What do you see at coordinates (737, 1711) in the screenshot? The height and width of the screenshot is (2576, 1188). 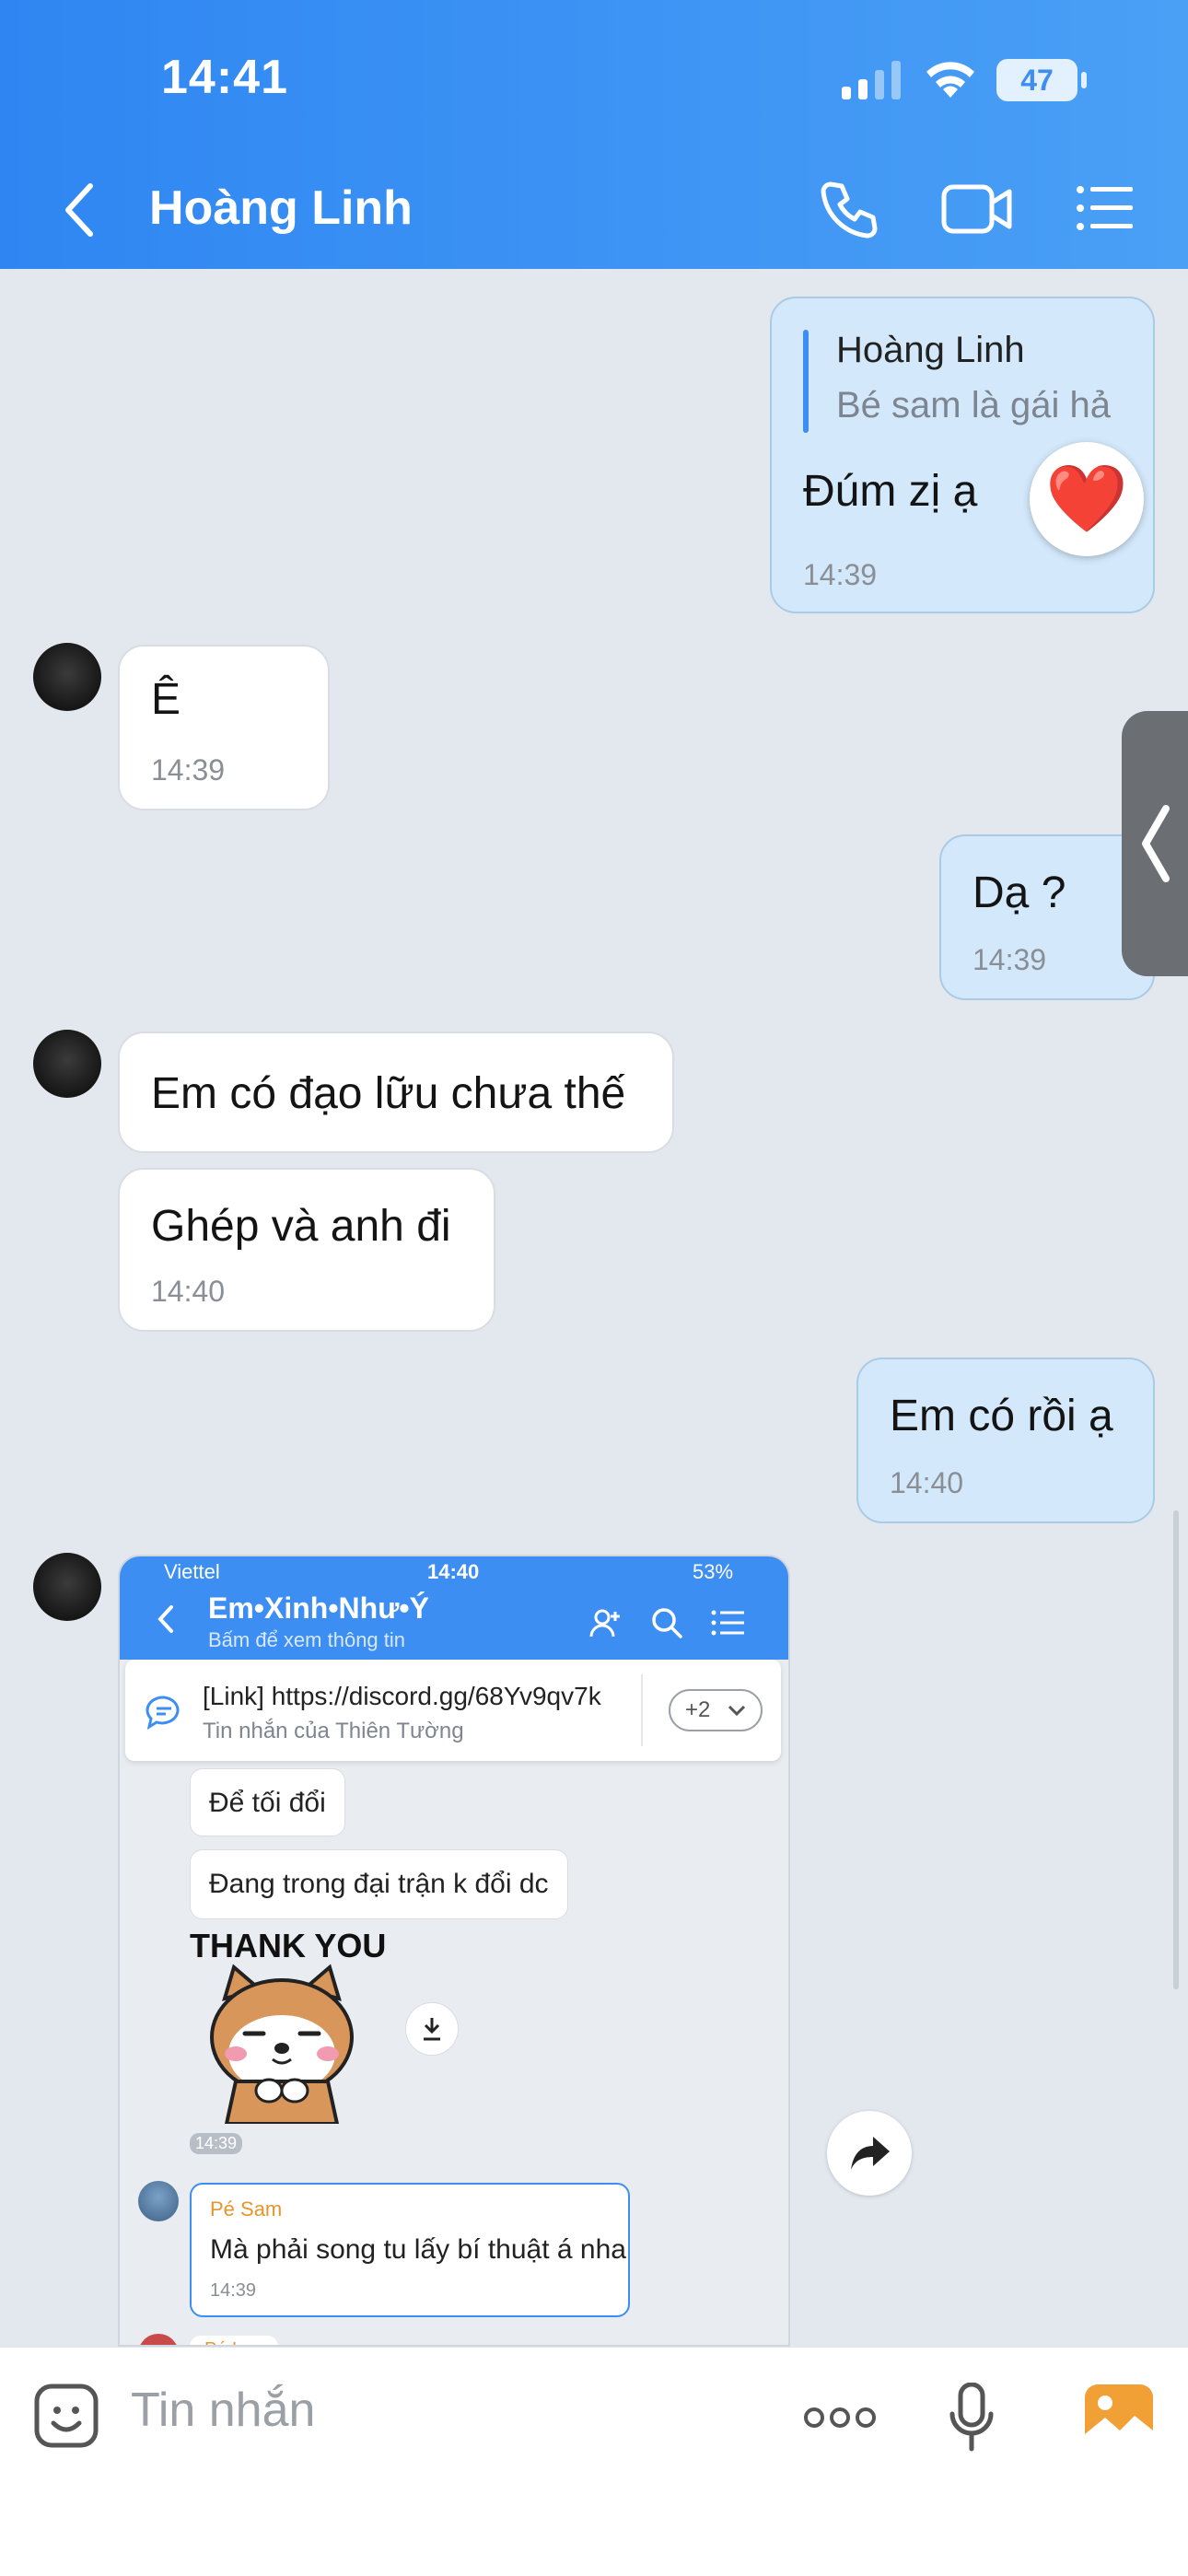 I see `chevron-down-icon` at bounding box center [737, 1711].